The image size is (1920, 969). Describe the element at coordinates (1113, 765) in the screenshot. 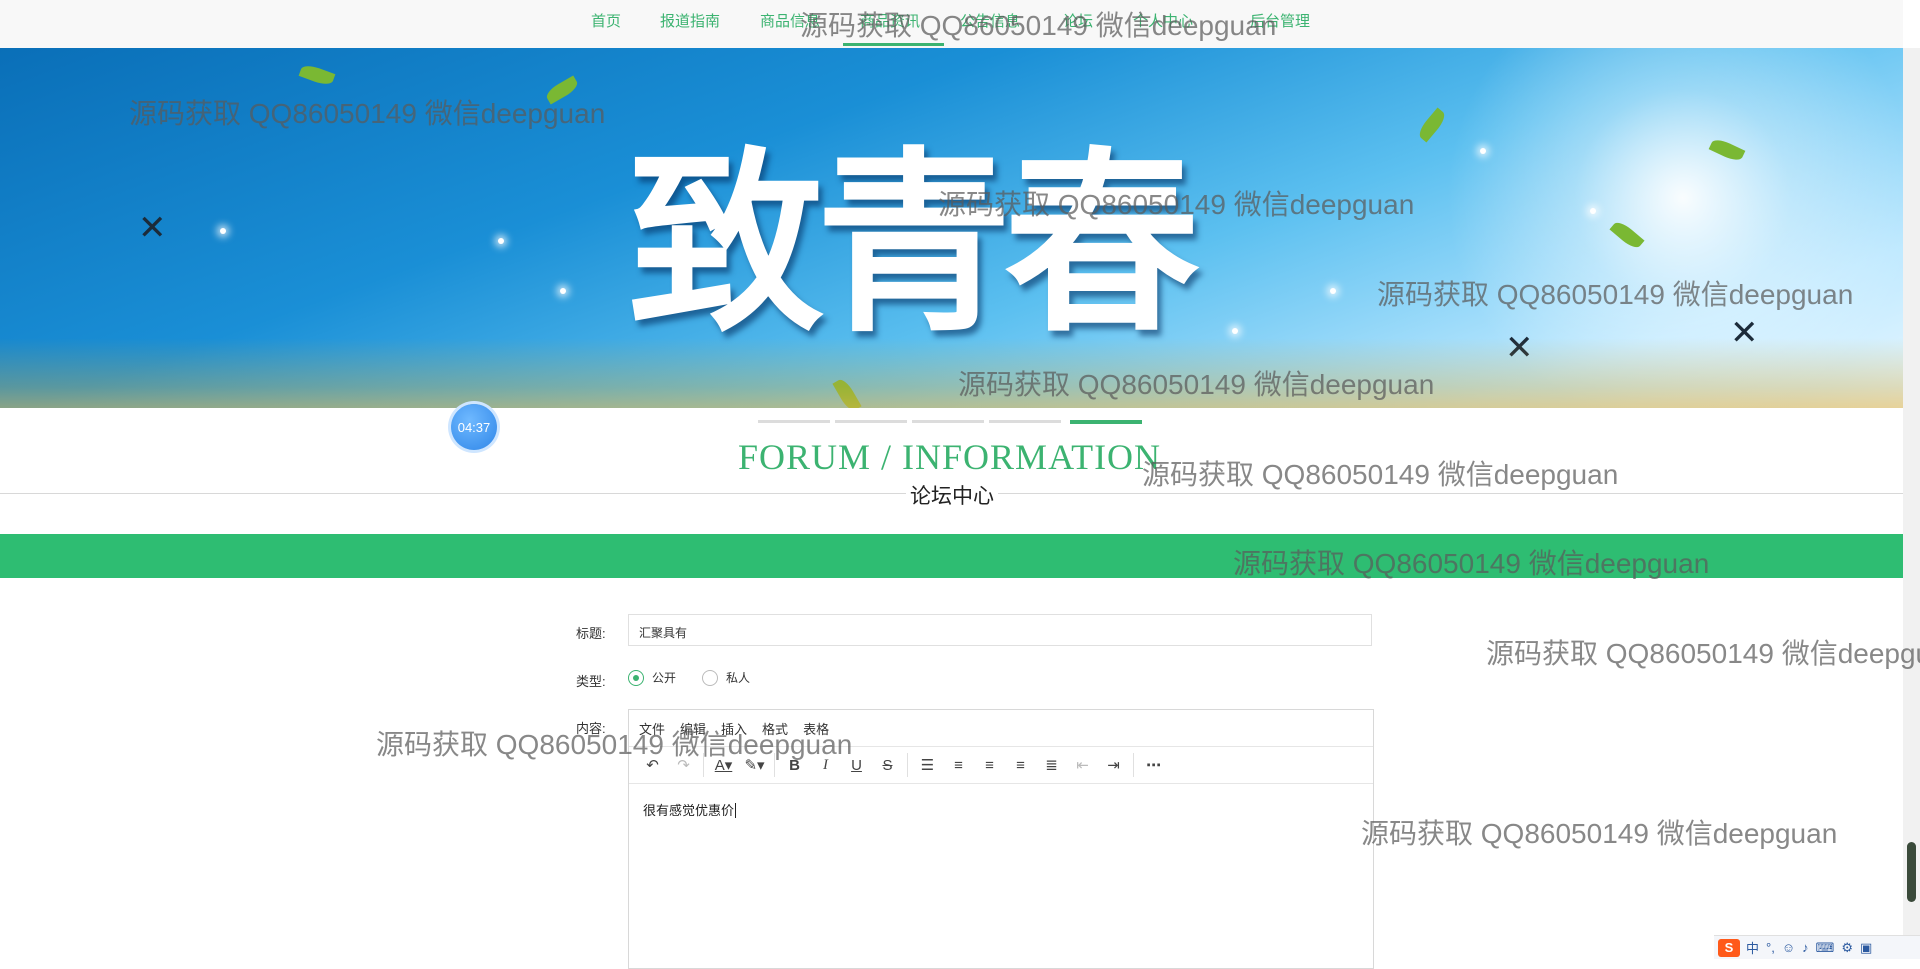

I see `indent-icon: ⇥` at that location.